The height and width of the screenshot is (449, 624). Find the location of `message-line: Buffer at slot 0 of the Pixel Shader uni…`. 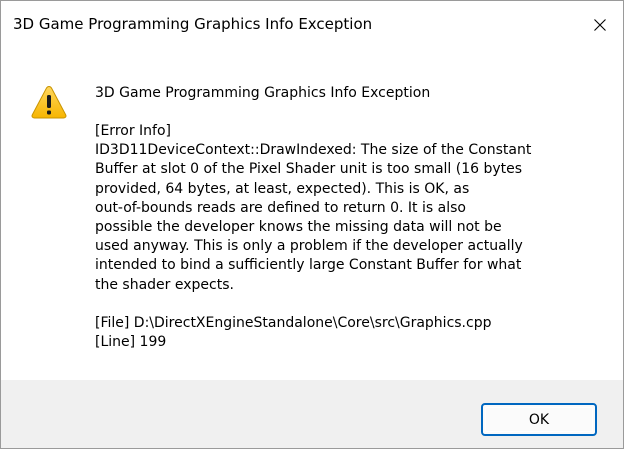

message-line: Buffer at slot 0 of the Pixel Shader uni… is located at coordinates (309, 169).